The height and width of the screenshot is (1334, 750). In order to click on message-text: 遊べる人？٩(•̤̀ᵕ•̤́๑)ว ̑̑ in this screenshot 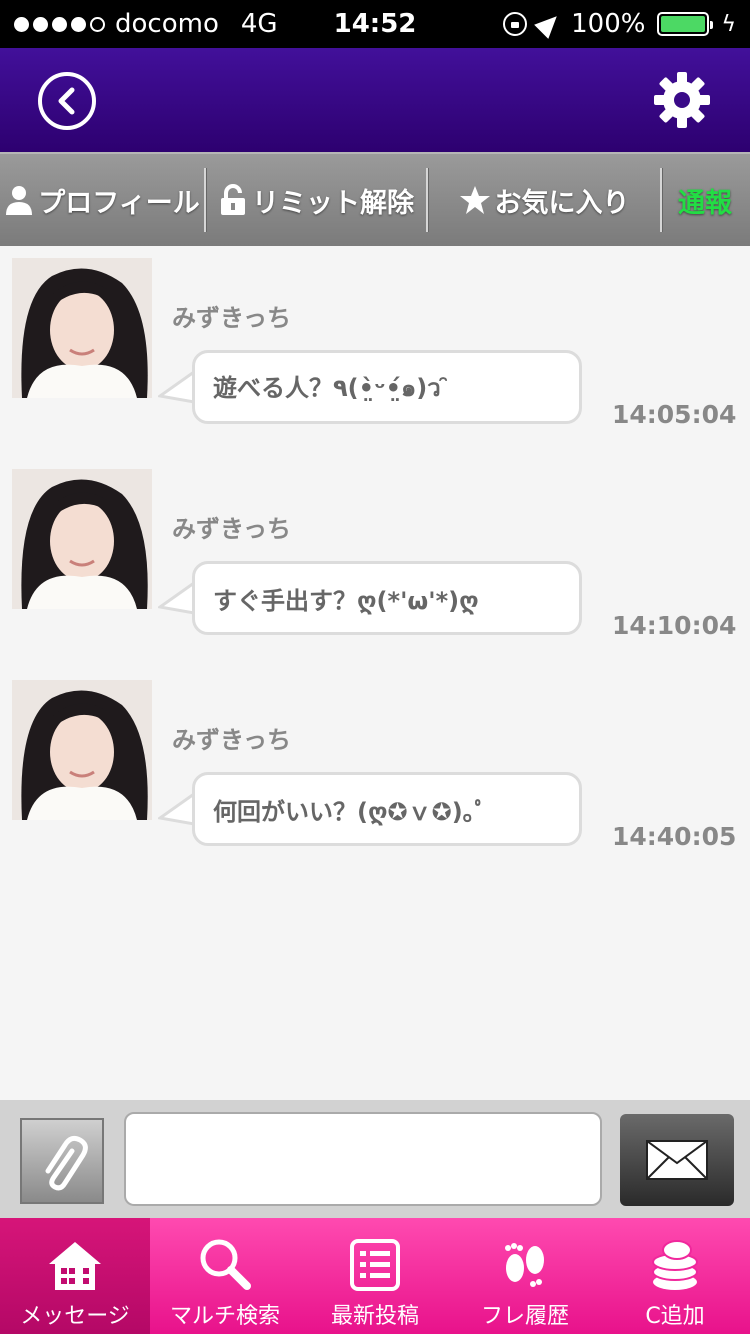, I will do `click(331, 387)`.